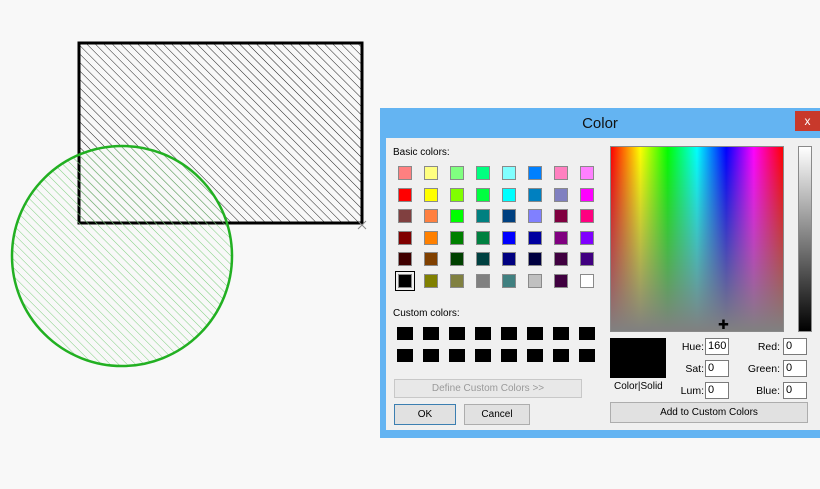 The image size is (820, 489). I want to click on sat-label: Sat:, so click(694, 369).